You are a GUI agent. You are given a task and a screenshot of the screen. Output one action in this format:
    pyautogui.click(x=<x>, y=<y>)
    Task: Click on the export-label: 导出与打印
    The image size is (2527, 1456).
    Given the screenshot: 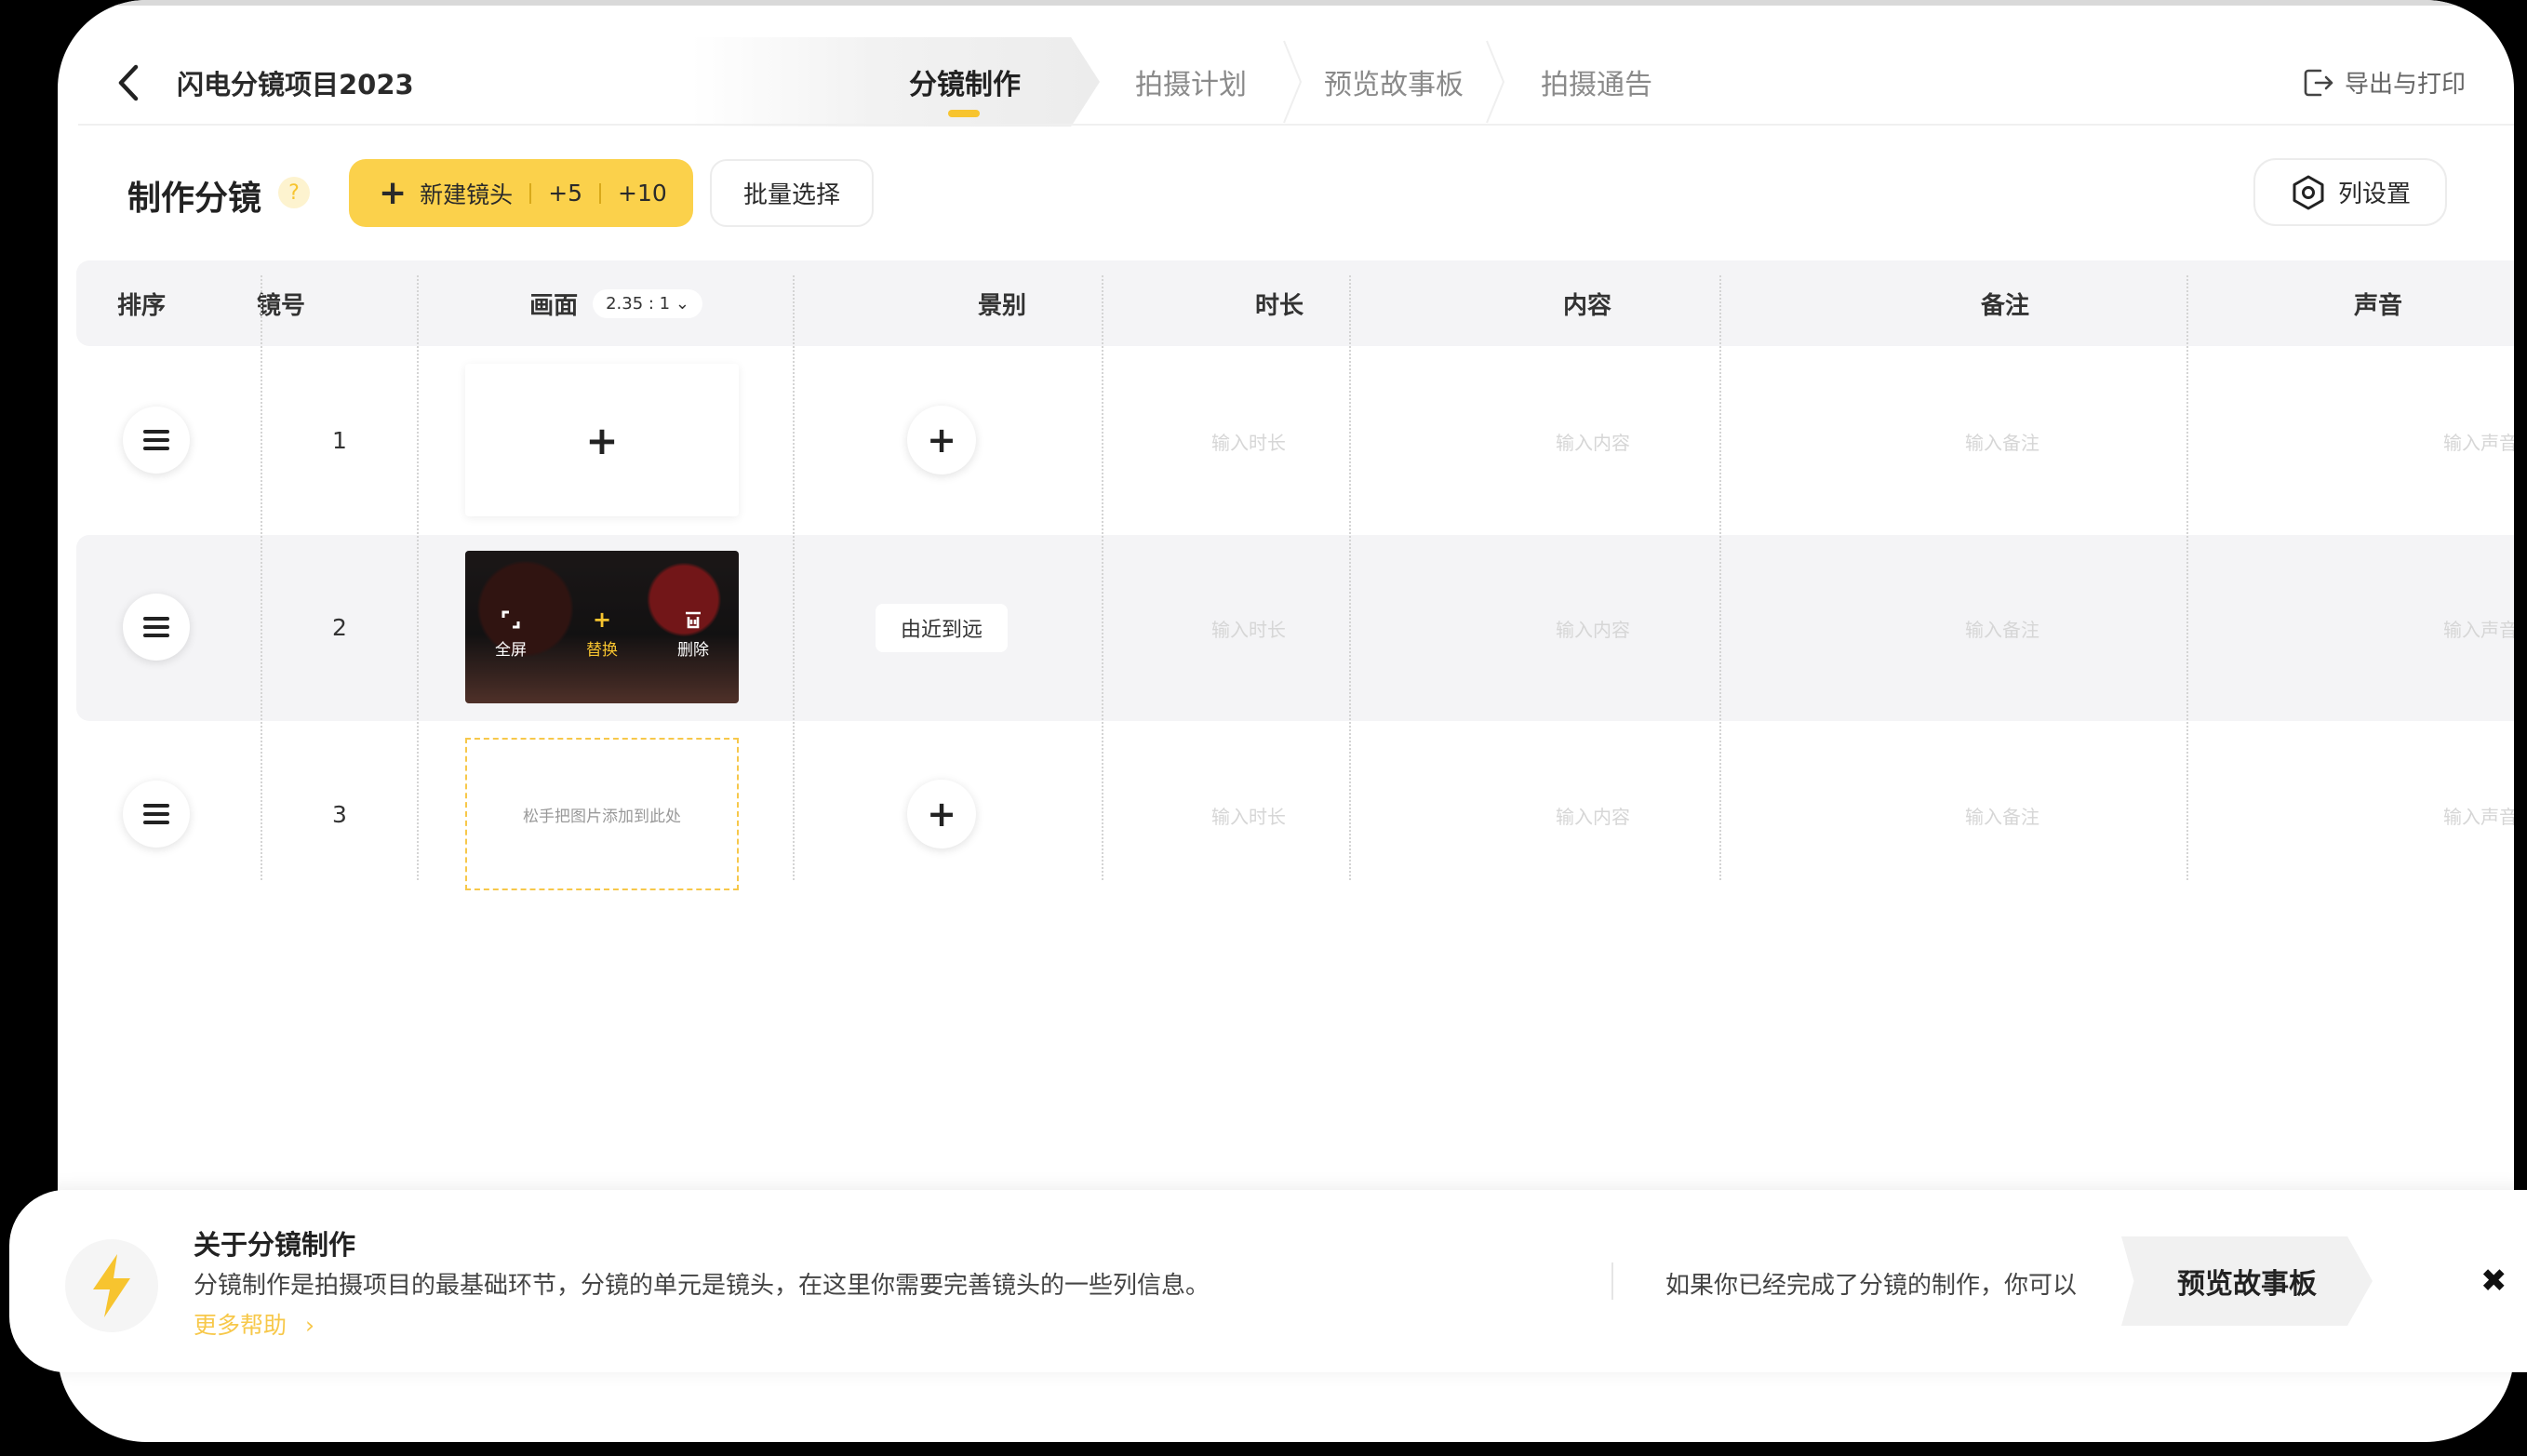 What is the action you would take?
    pyautogui.click(x=2405, y=85)
    